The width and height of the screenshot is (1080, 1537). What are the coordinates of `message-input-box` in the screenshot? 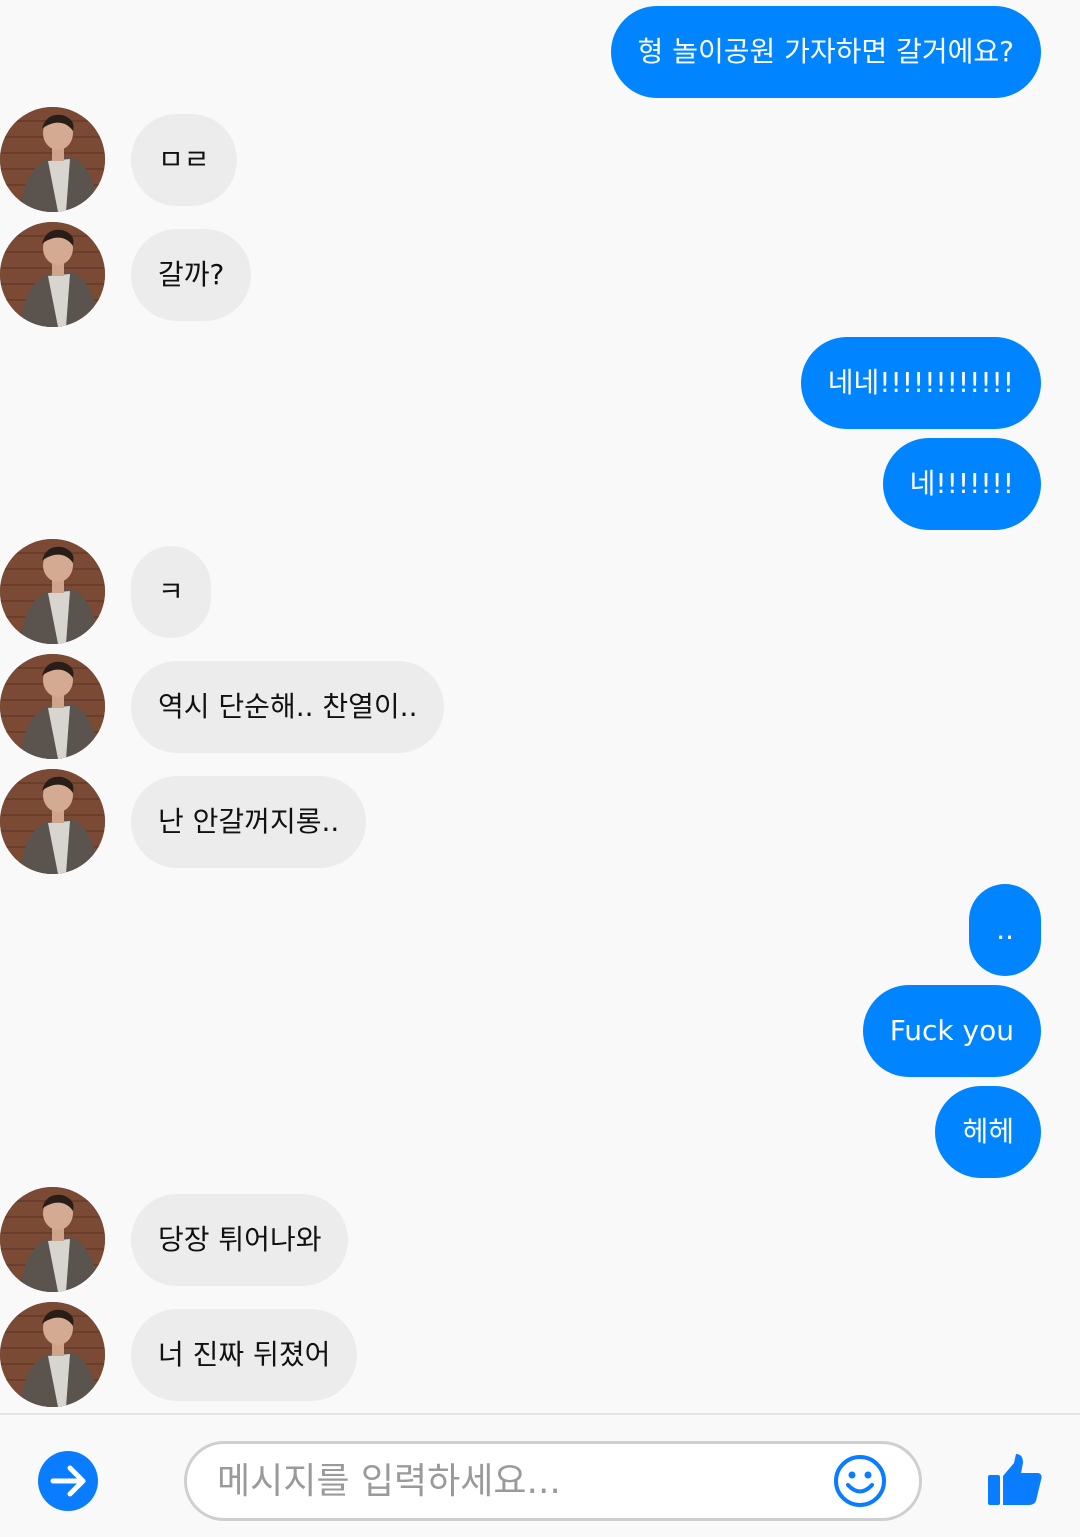 It's located at (553, 1481).